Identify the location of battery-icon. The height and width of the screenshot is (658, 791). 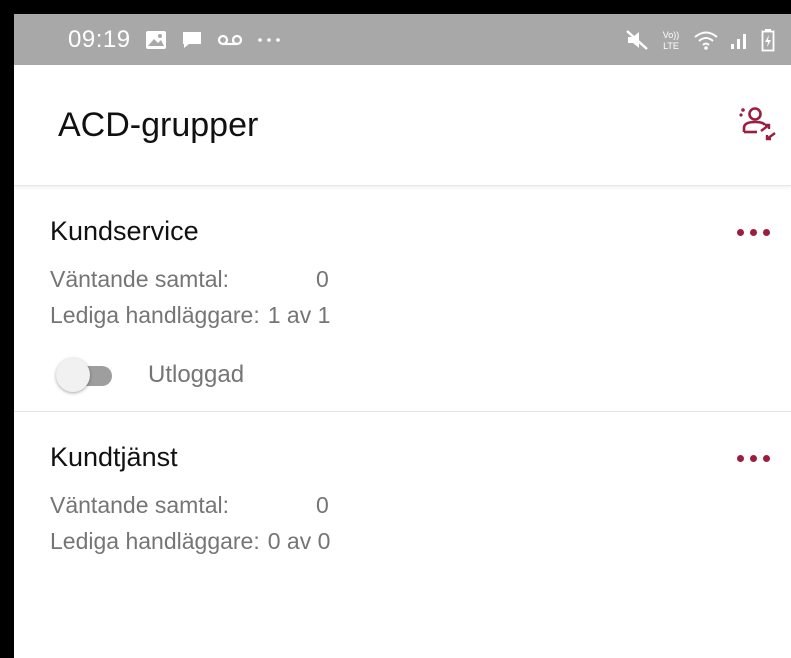
(768, 40).